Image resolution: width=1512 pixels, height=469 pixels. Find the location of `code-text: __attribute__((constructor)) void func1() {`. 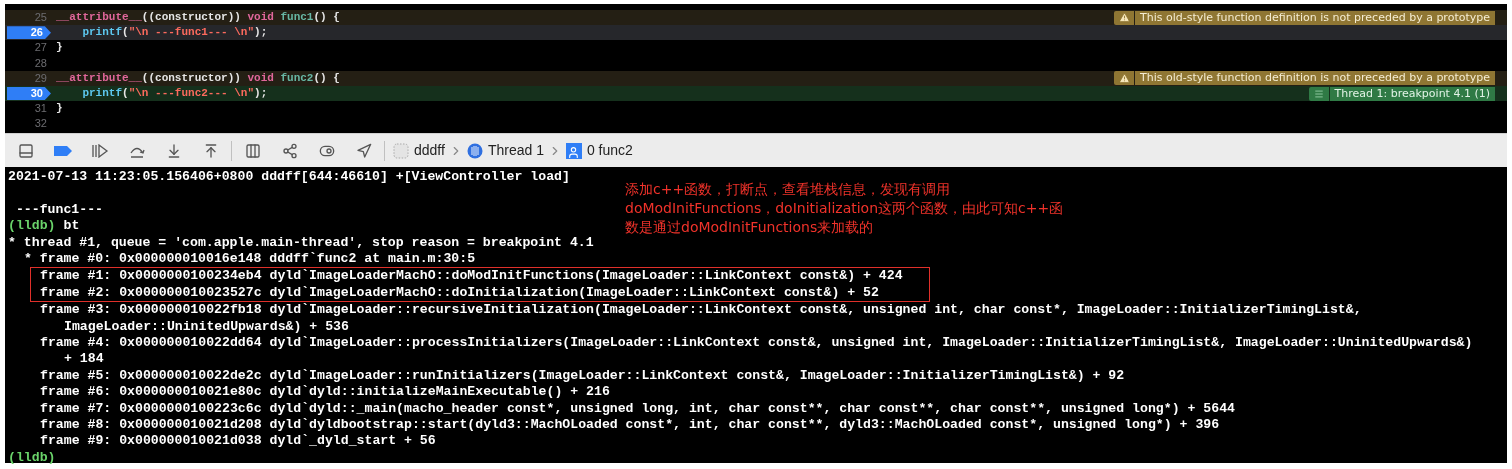

code-text: __attribute__((constructor)) void func1() { is located at coordinates (198, 18).